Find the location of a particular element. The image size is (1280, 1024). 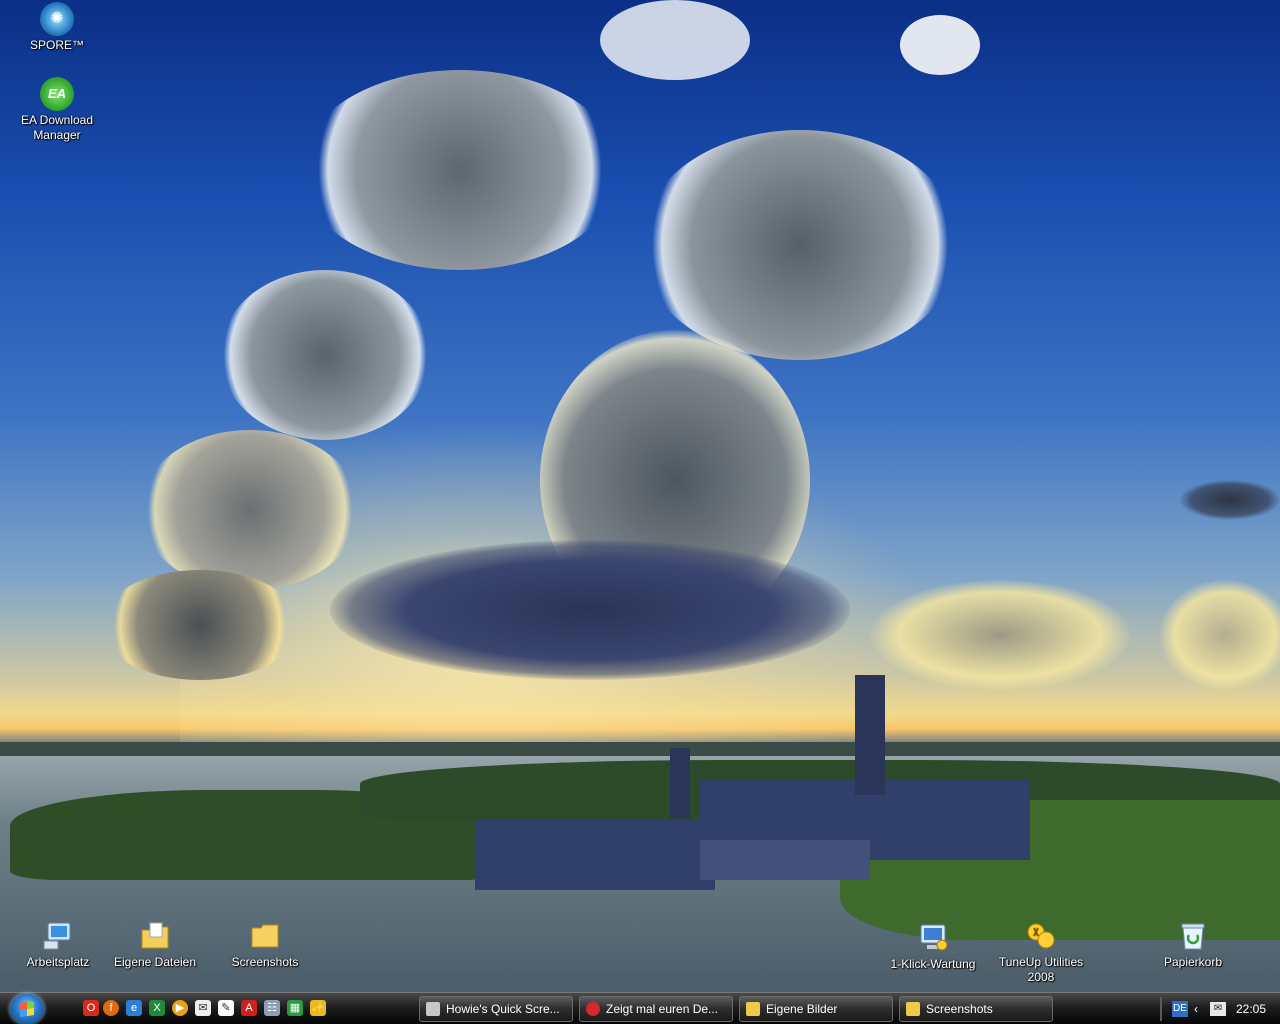

outlook-icon: ✉ is located at coordinates (203, 1008).